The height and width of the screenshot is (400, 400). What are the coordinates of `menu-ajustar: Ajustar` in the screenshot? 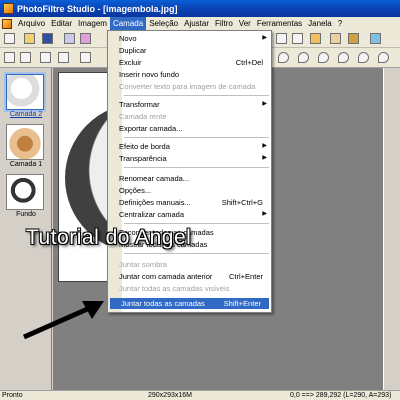 It's located at (196, 23).